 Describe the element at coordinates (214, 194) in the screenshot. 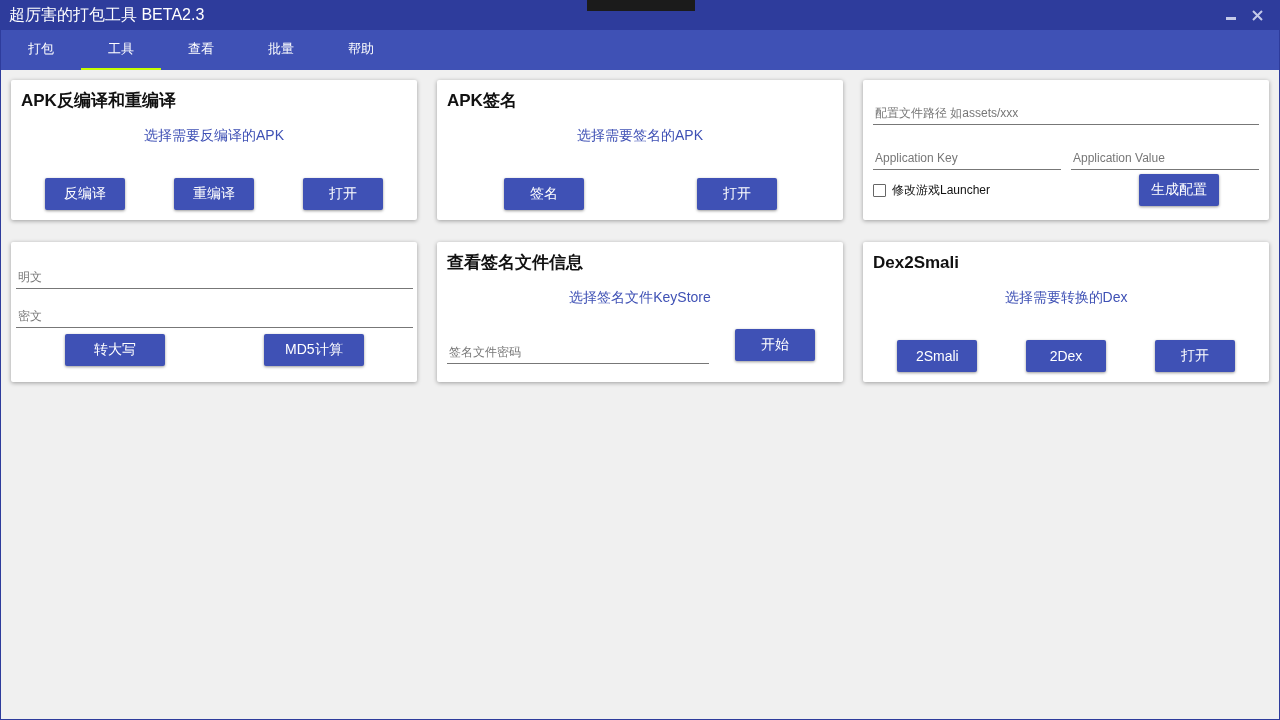

I see `action-button: 重编译` at that location.